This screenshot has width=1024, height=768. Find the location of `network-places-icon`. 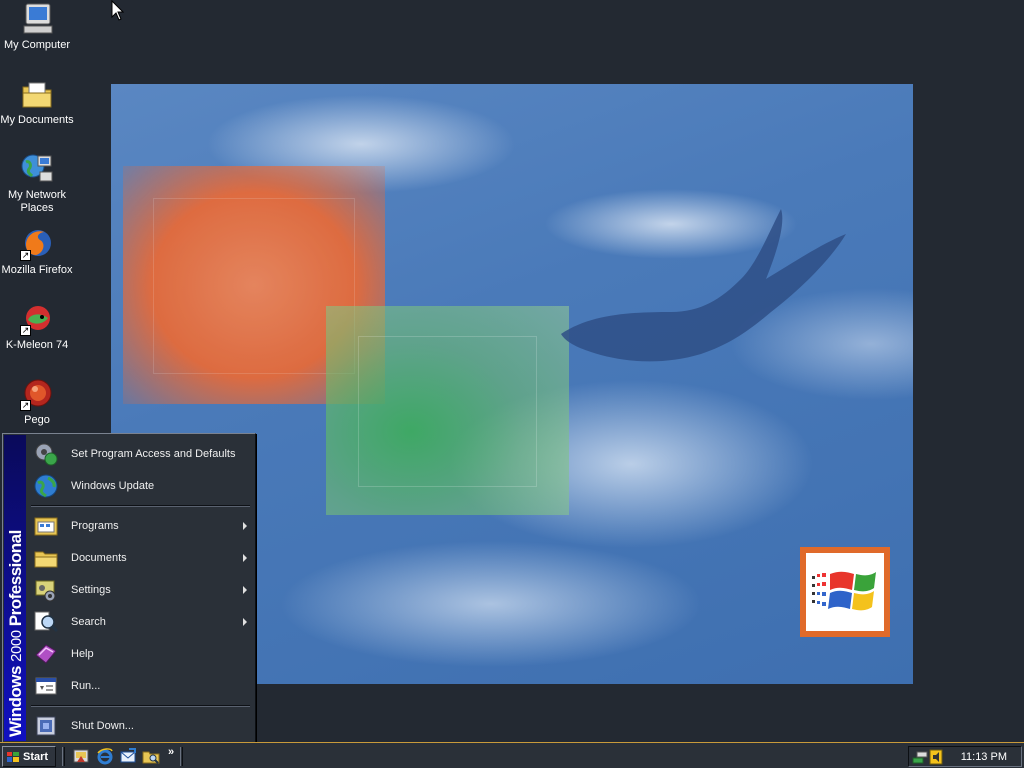

network-places-icon is located at coordinates (37, 169).